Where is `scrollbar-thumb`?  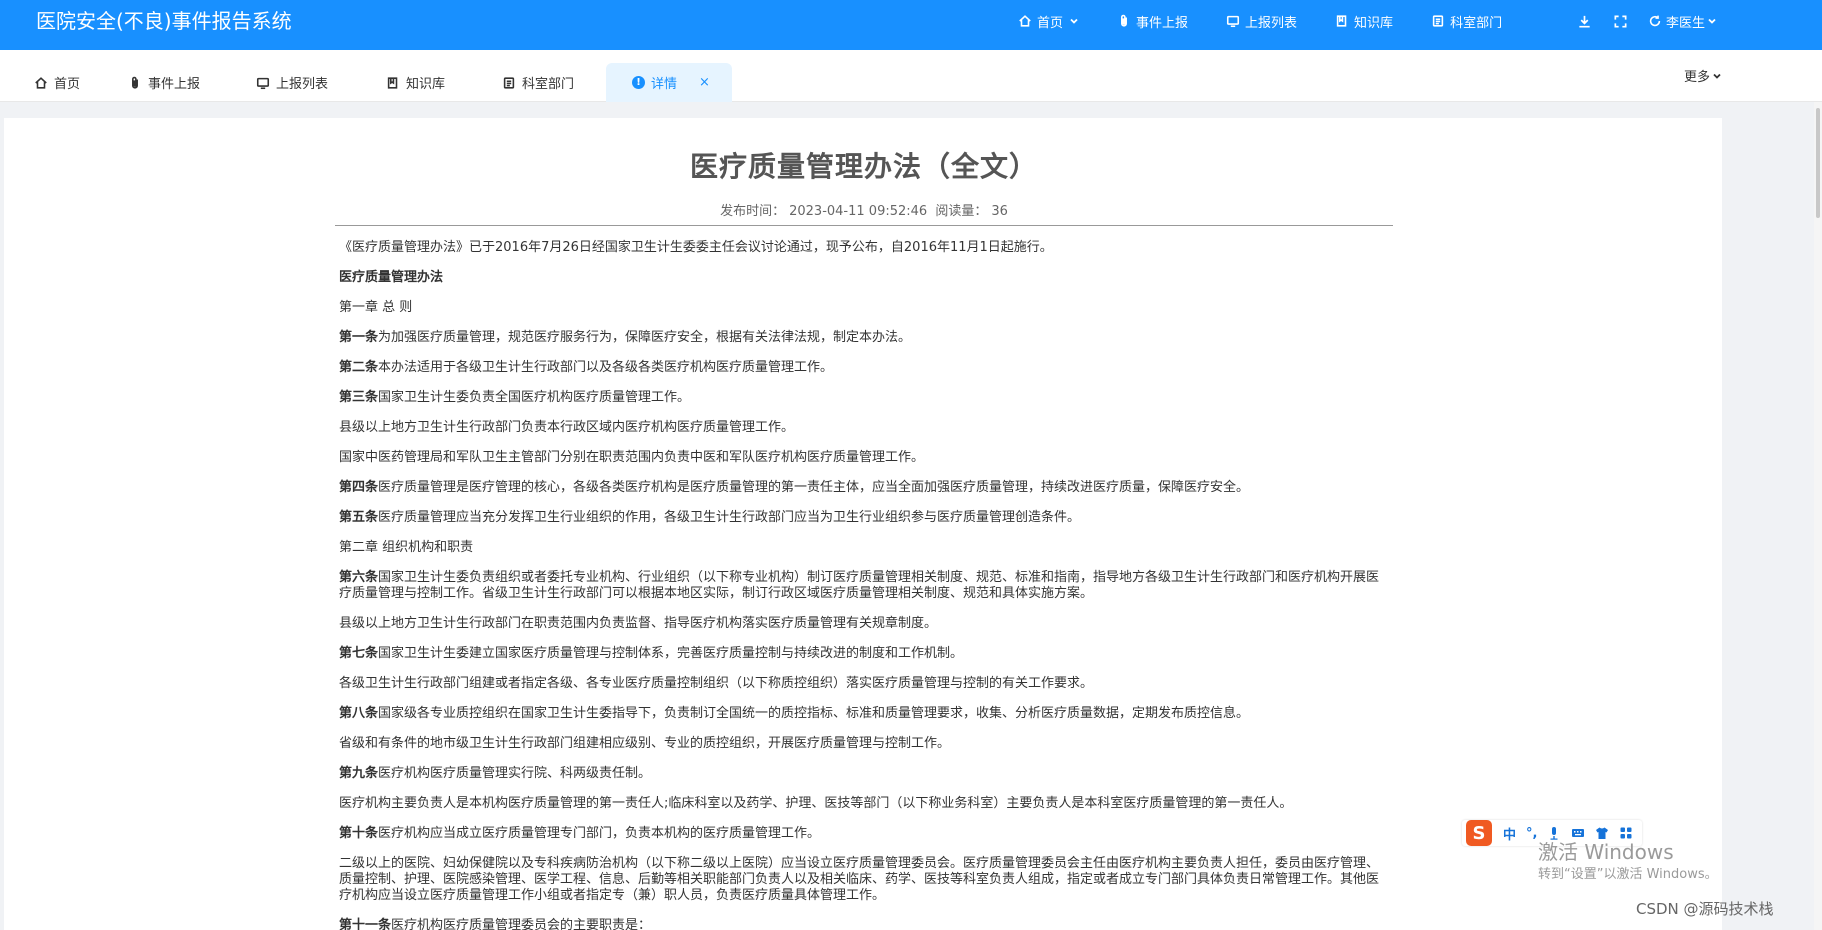
scrollbar-thumb is located at coordinates (1818, 163).